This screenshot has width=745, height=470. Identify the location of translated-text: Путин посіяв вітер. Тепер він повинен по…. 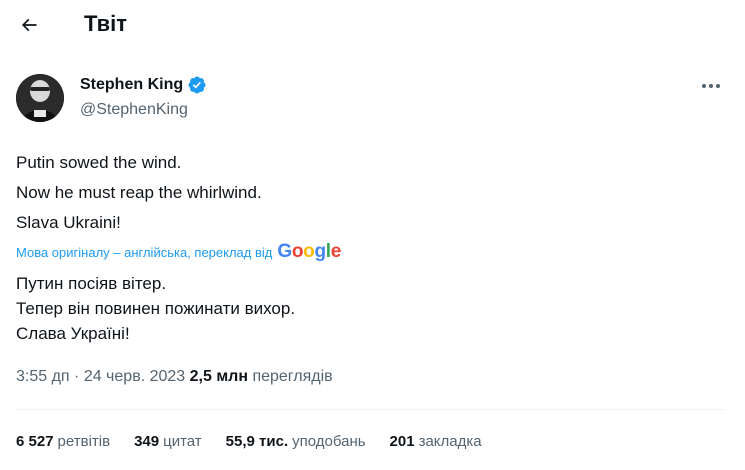
(155, 308).